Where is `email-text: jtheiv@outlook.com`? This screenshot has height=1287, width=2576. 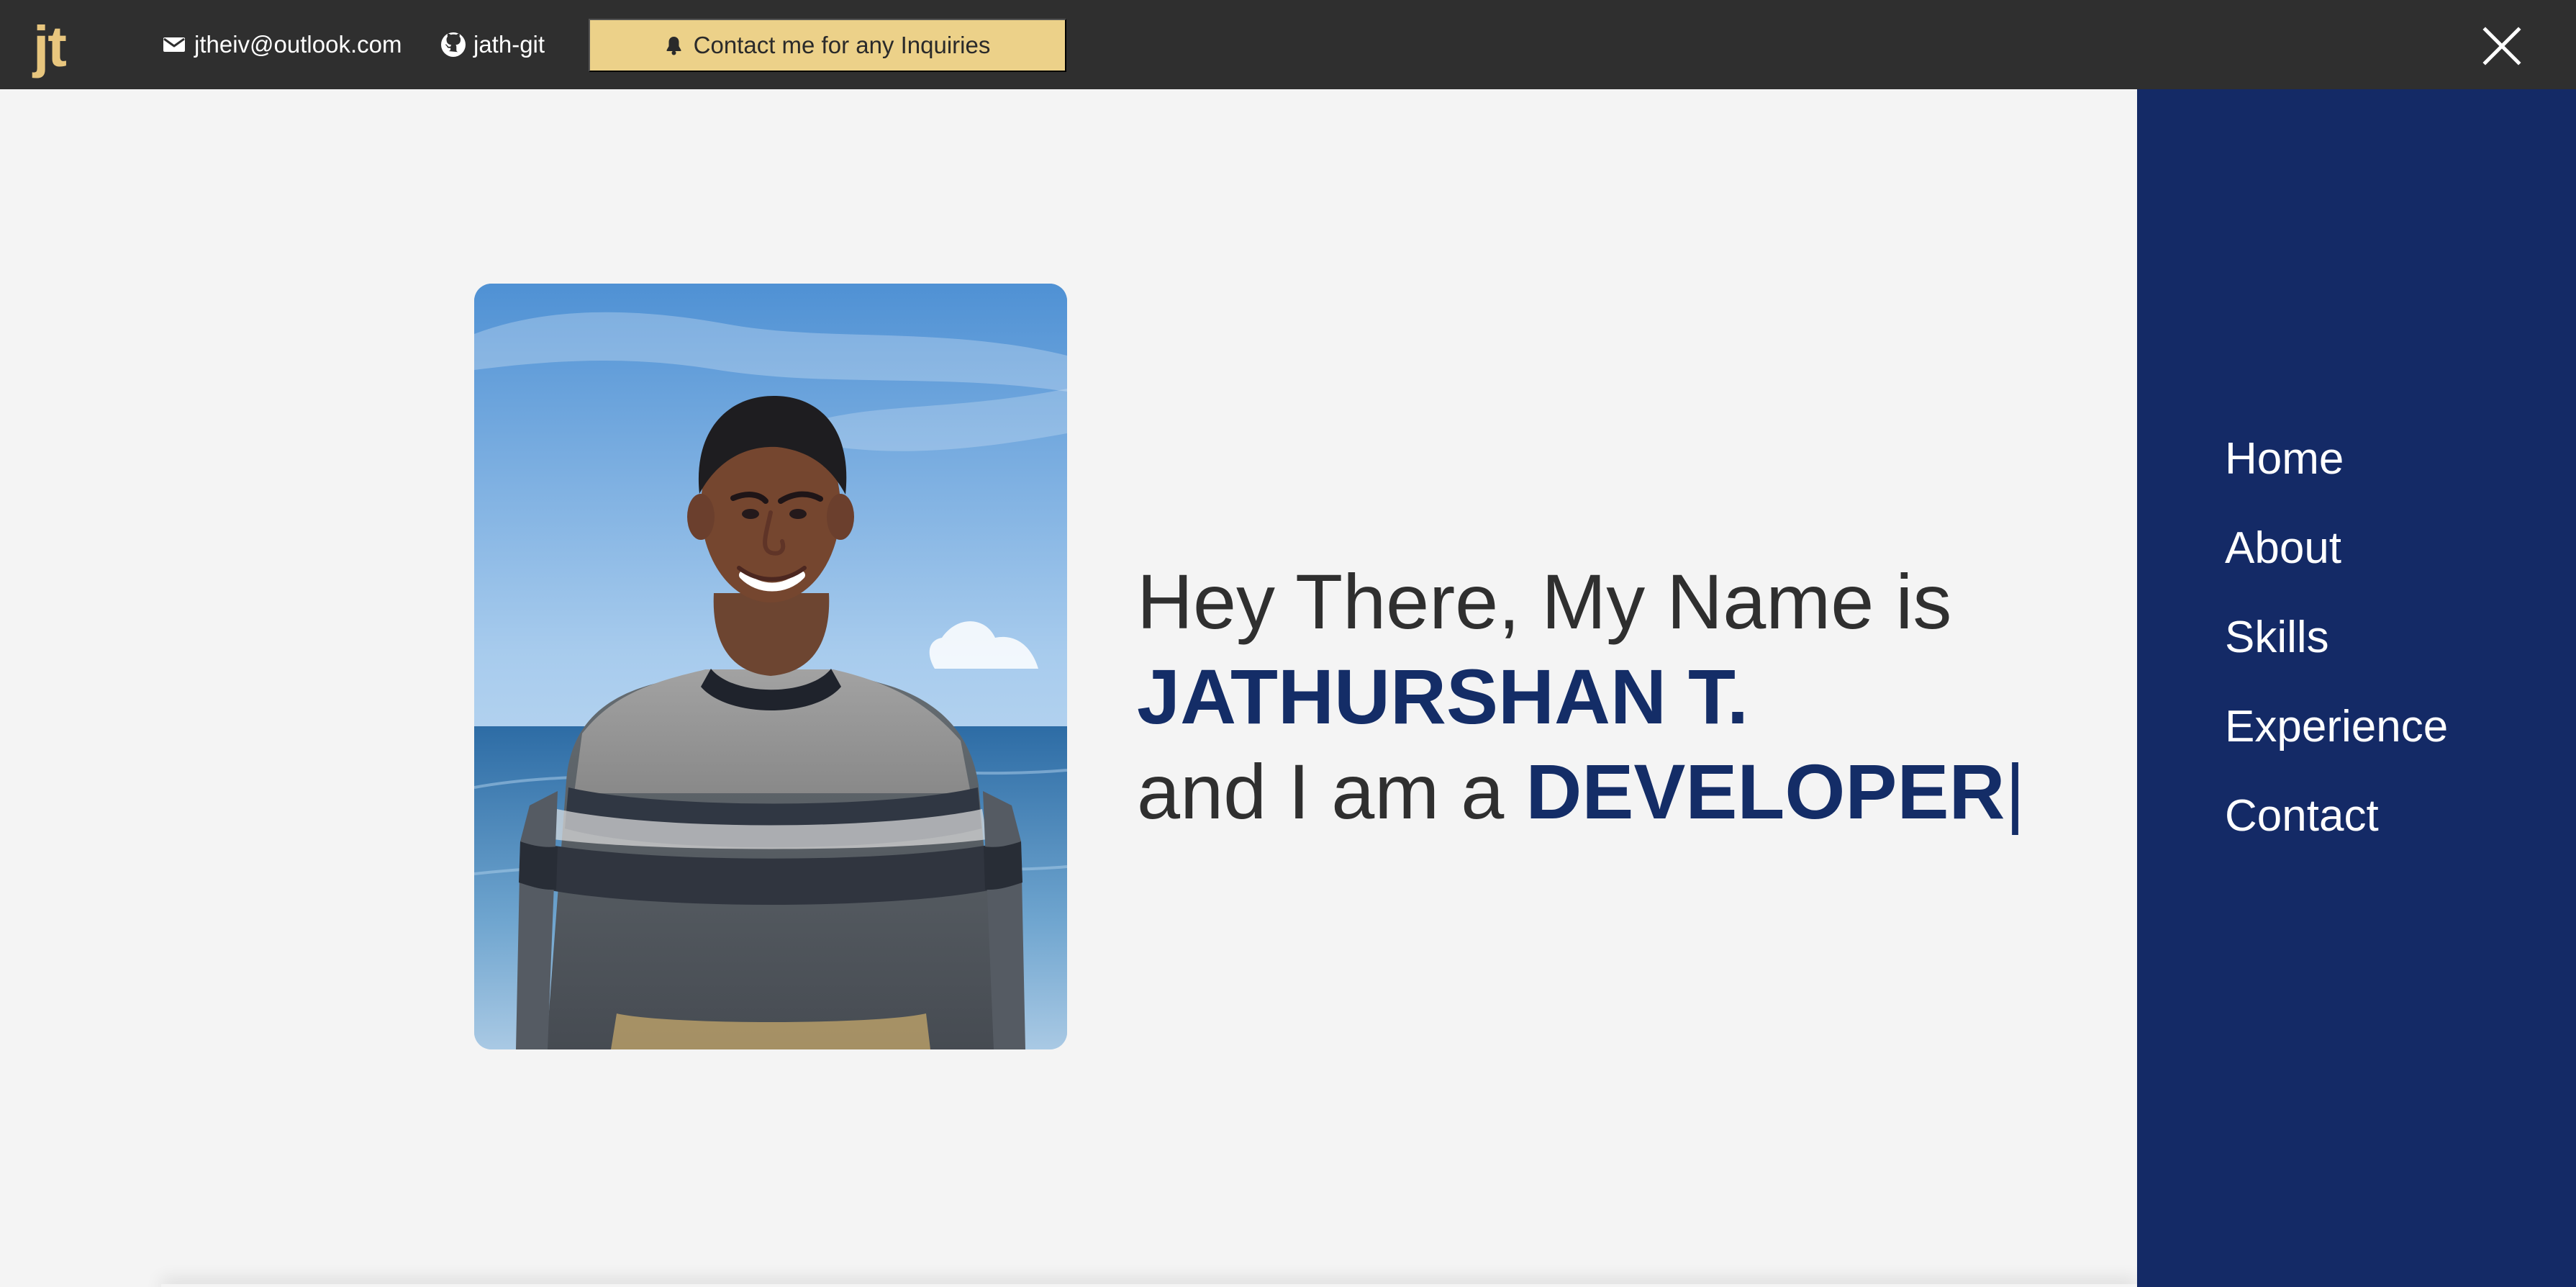 email-text: jtheiv@outlook.com is located at coordinates (298, 44).